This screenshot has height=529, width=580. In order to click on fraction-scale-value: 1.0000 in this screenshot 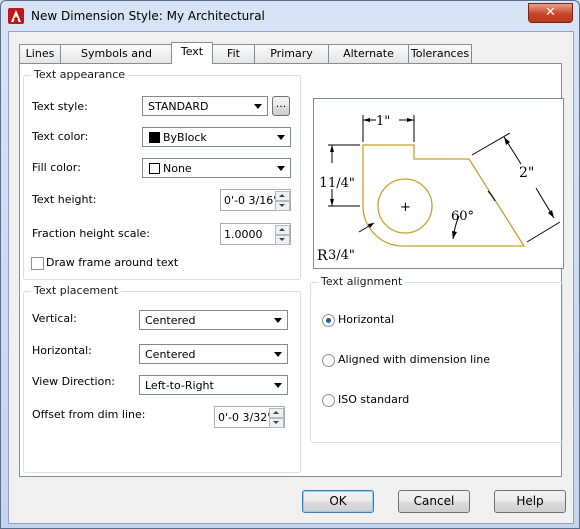, I will do `click(243, 234)`.